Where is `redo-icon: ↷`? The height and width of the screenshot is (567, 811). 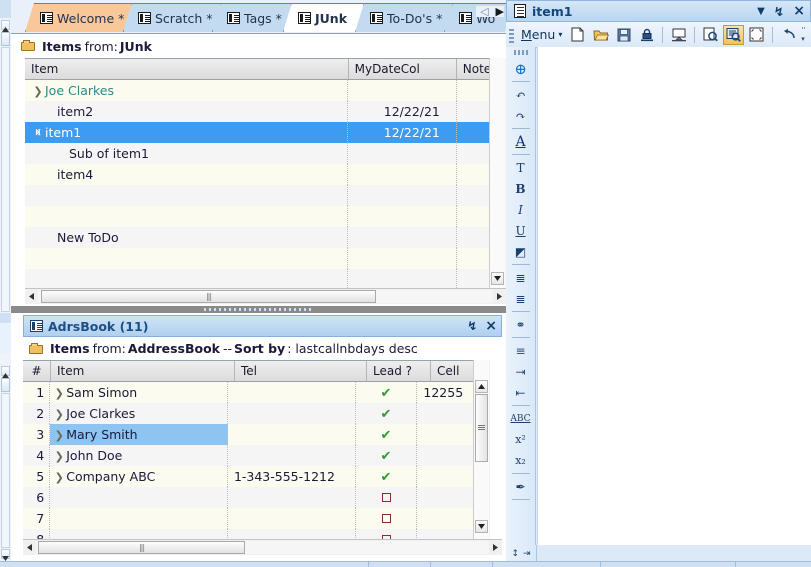
redo-icon: ↷ is located at coordinates (521, 115).